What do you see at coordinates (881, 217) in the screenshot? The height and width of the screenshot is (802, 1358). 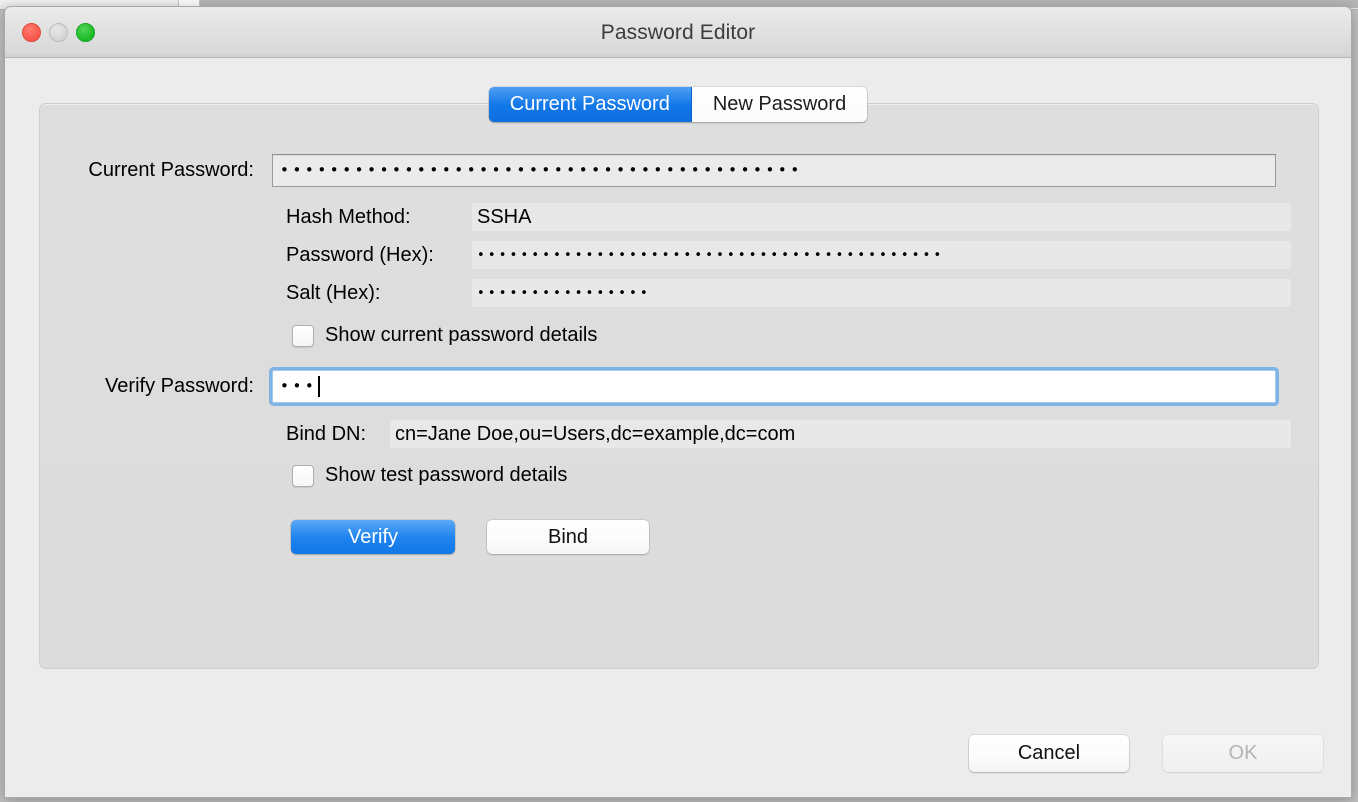 I see `hash-method-value-field: SSHA` at bounding box center [881, 217].